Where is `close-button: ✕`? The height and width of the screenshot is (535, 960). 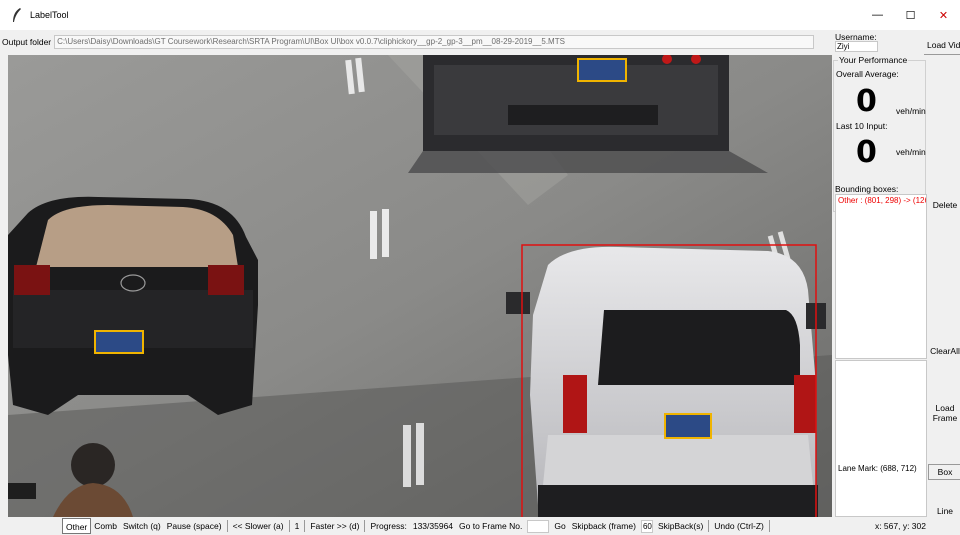 close-button: ✕ is located at coordinates (943, 15).